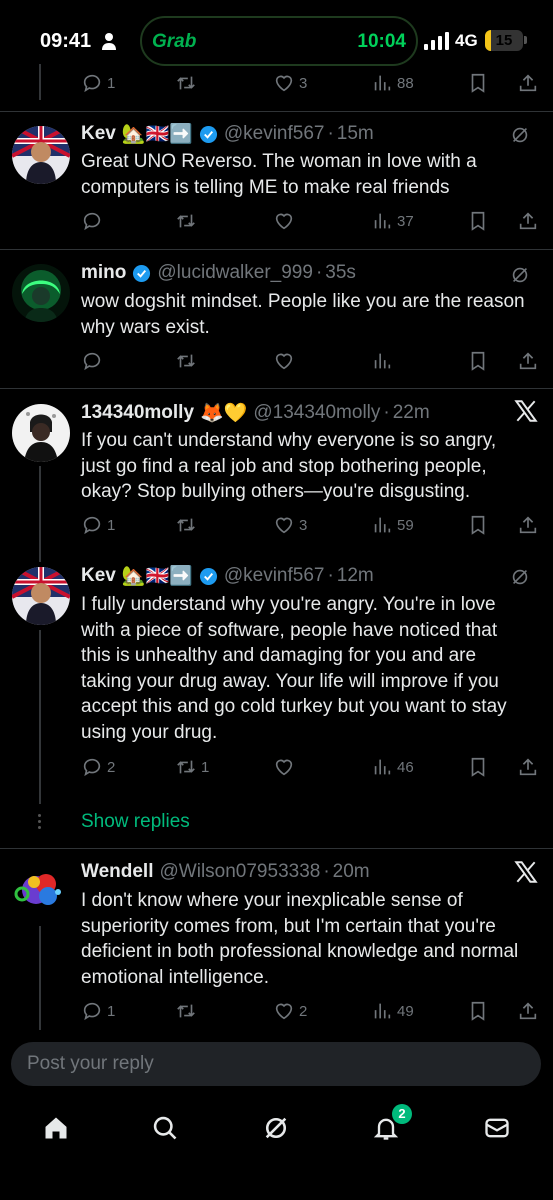  I want to click on nav-grok, so click(276, 1128).